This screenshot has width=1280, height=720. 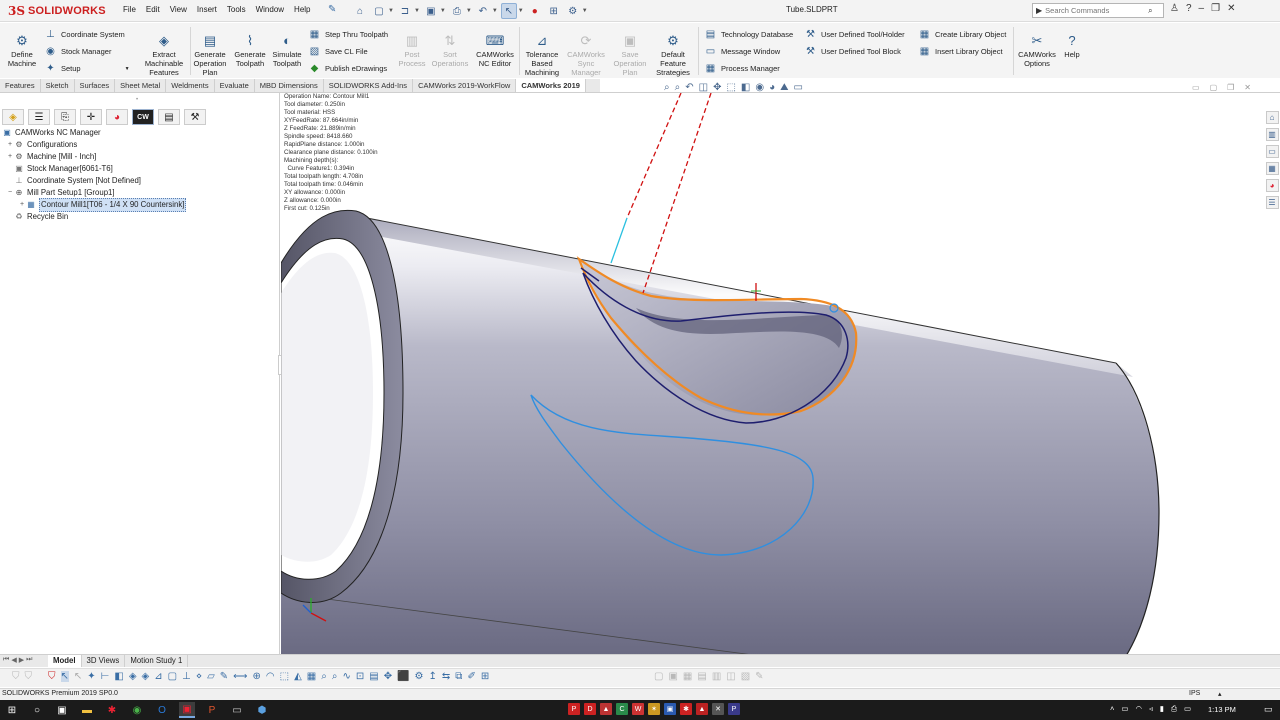 What do you see at coordinates (302, 9) in the screenshot?
I see `menu-help: Help` at bounding box center [302, 9].